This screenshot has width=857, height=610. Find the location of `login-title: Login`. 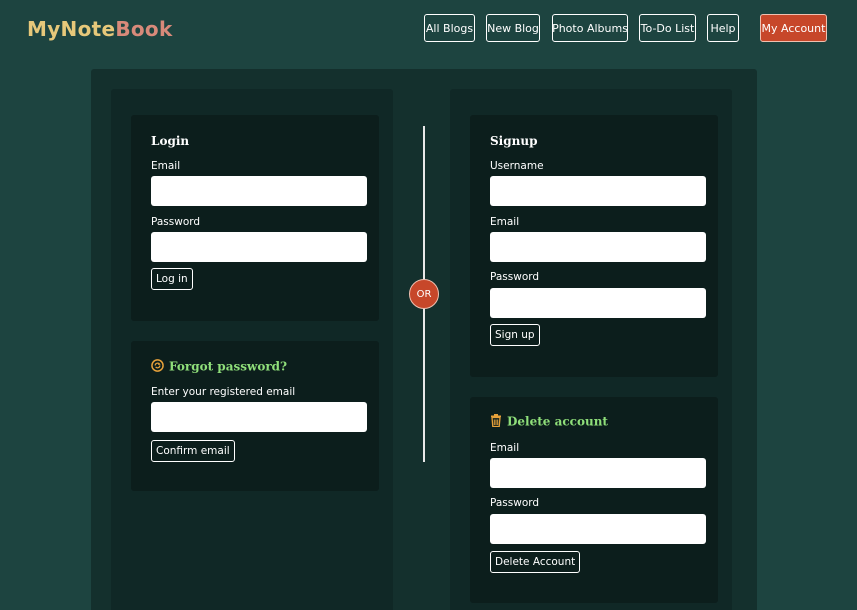

login-title: Login is located at coordinates (170, 141).